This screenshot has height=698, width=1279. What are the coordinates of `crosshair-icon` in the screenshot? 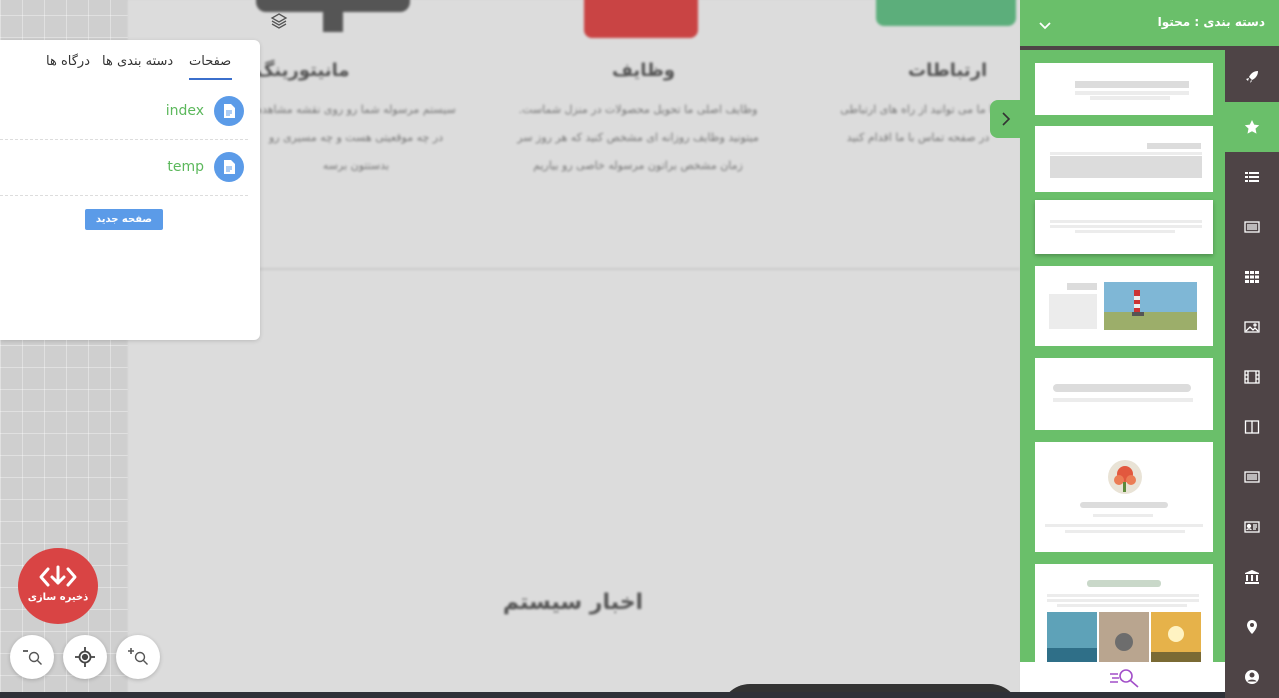 It's located at (85, 657).